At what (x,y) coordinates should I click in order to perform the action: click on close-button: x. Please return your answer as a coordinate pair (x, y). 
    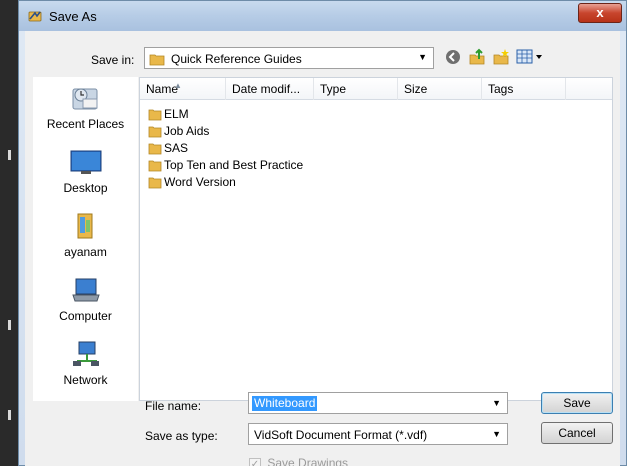
    Looking at the image, I should click on (600, 13).